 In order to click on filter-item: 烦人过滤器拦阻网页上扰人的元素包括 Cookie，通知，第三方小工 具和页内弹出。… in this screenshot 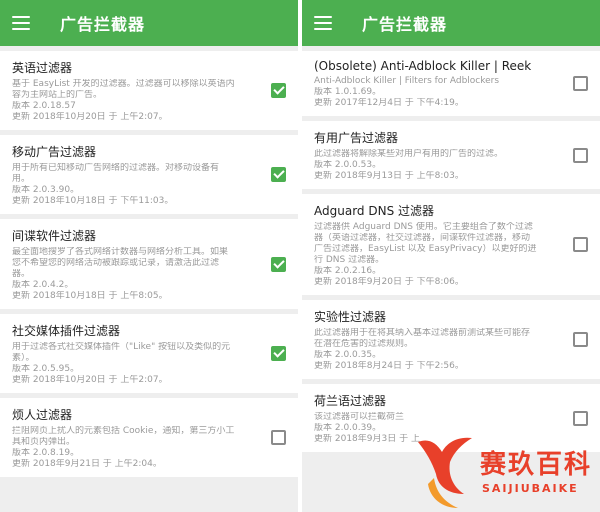, I will do `click(149, 437)`.